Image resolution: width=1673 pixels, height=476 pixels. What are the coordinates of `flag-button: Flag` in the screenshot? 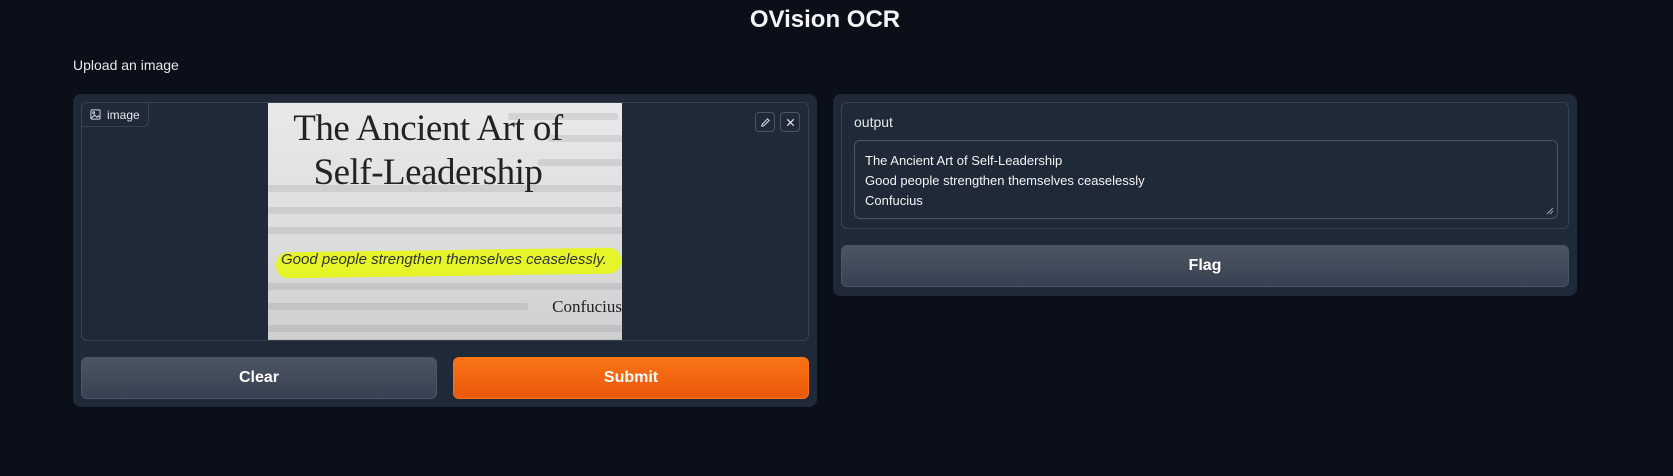 It's located at (1205, 266).